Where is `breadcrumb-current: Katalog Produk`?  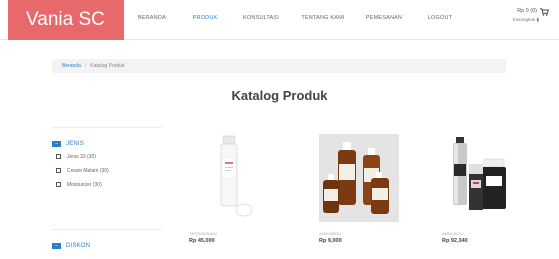
breadcrumb-current: Katalog Produk is located at coordinates (107, 66).